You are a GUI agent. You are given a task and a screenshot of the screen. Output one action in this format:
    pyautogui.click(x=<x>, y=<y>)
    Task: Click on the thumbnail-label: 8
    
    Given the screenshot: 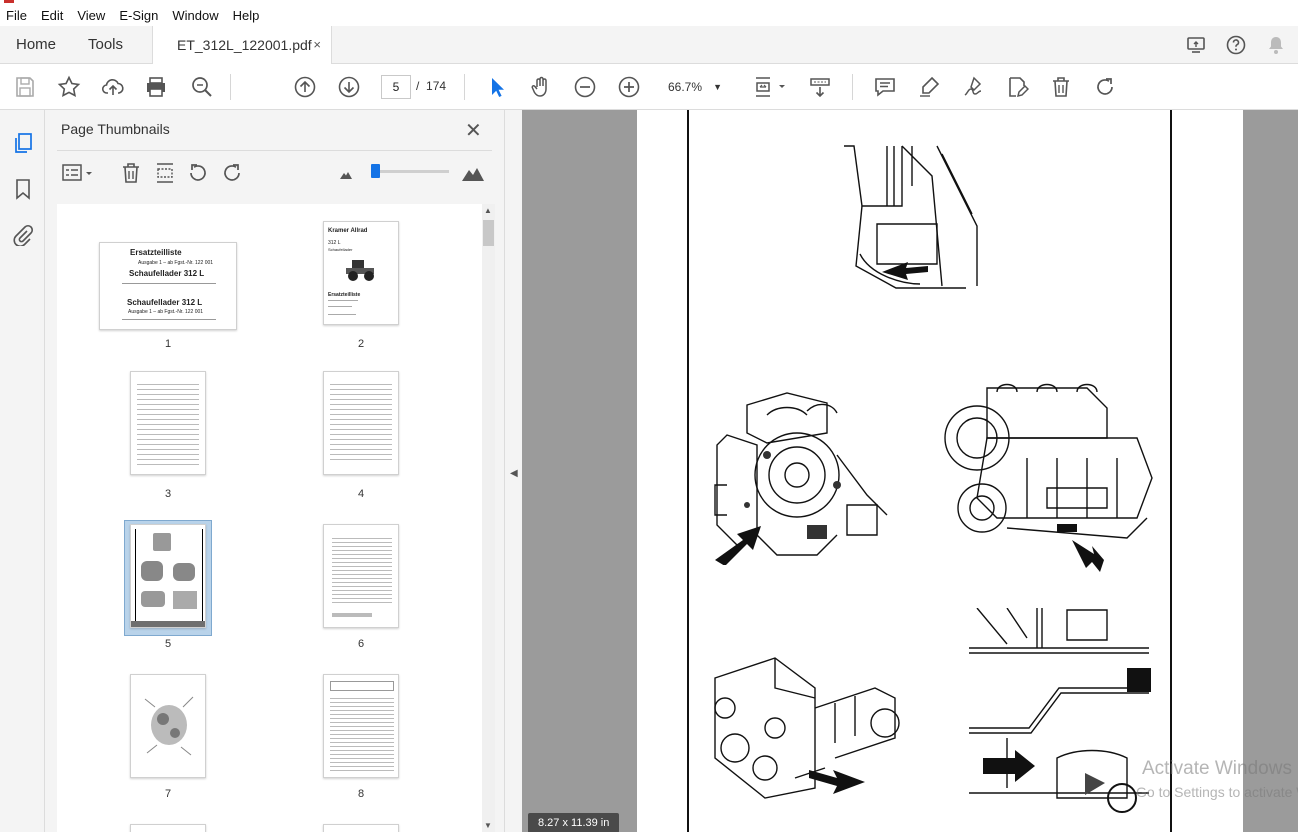 What is the action you would take?
    pyautogui.click(x=361, y=794)
    